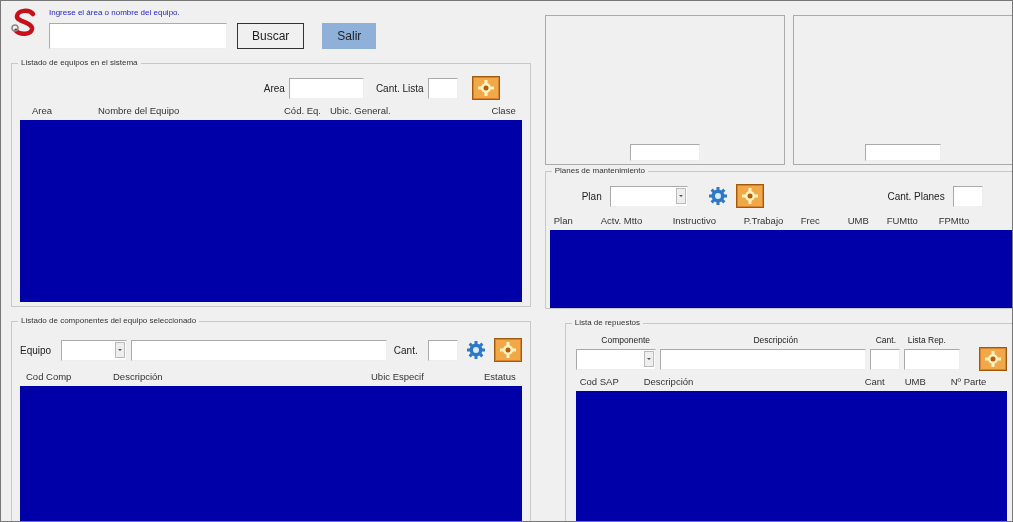 The width and height of the screenshot is (1013, 522). I want to click on column-header: Frec, so click(810, 221).